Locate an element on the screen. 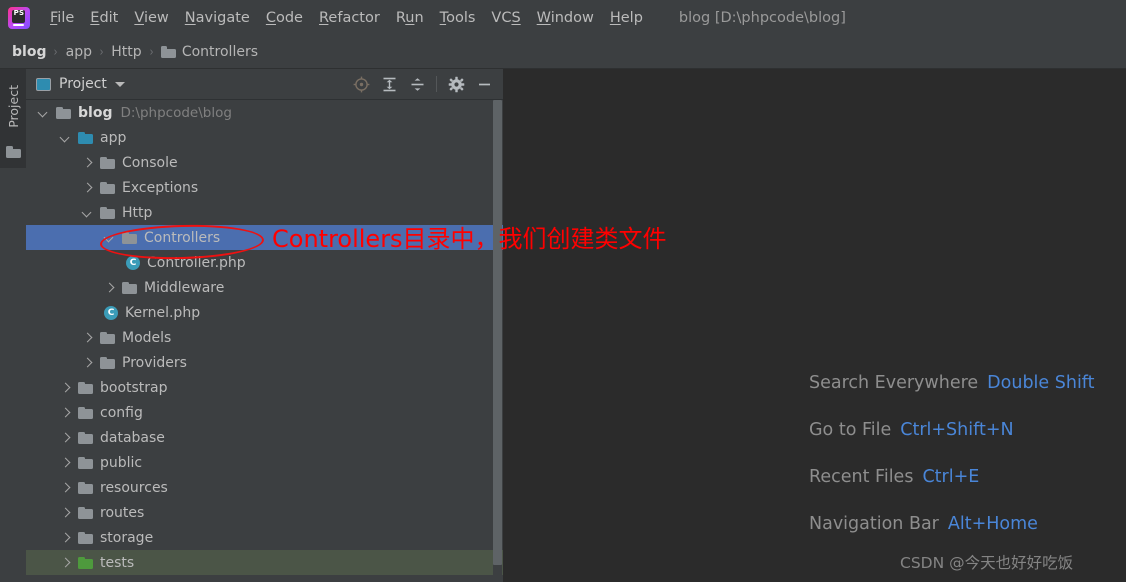 The height and width of the screenshot is (582, 1126). menu-item-code: Code is located at coordinates (284, 18).